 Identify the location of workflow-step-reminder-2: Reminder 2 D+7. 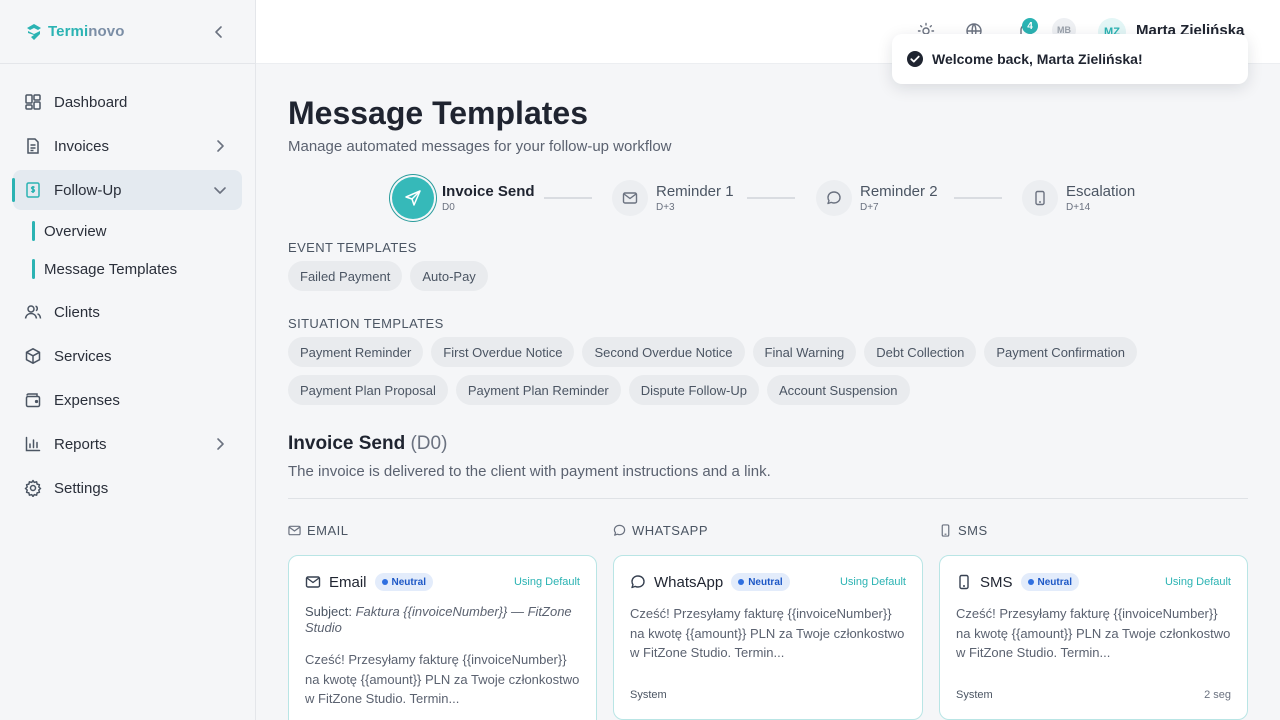
(877, 198).